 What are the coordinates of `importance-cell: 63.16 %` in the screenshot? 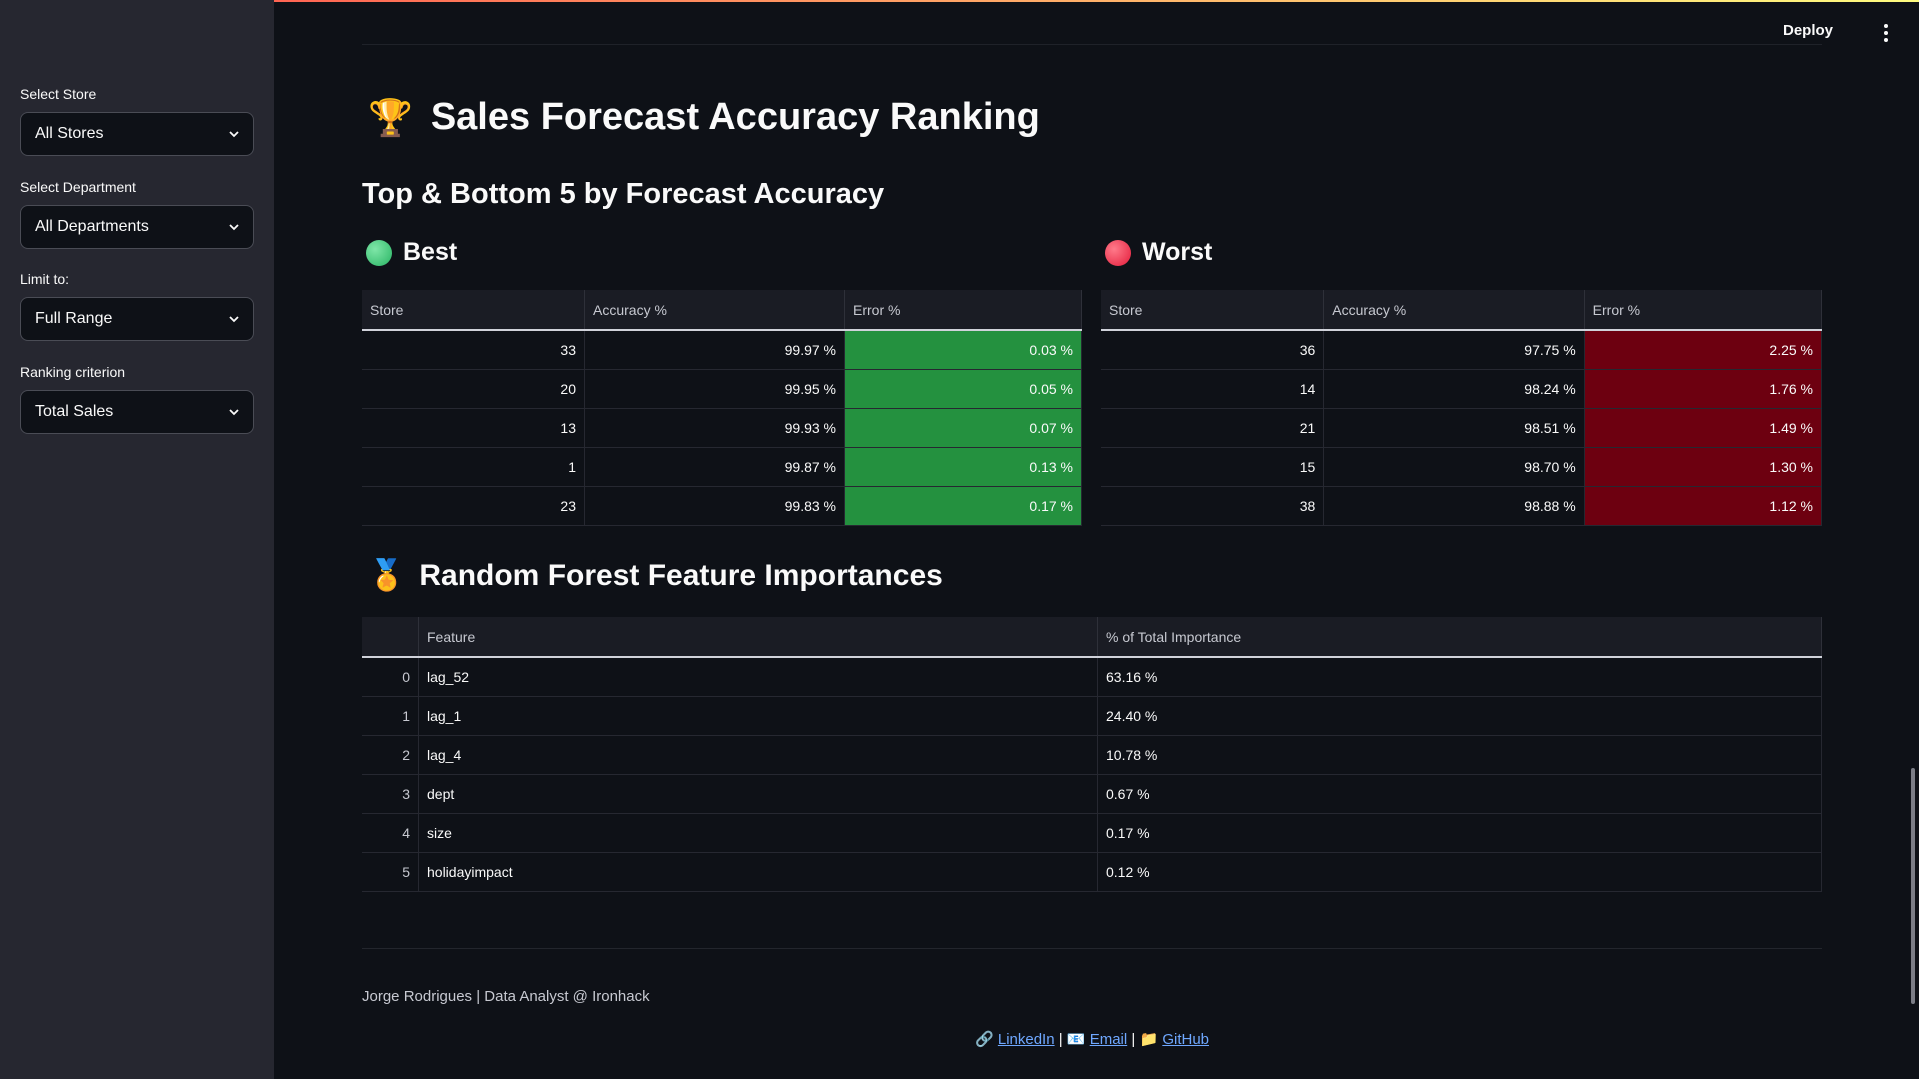 It's located at (1459, 677).